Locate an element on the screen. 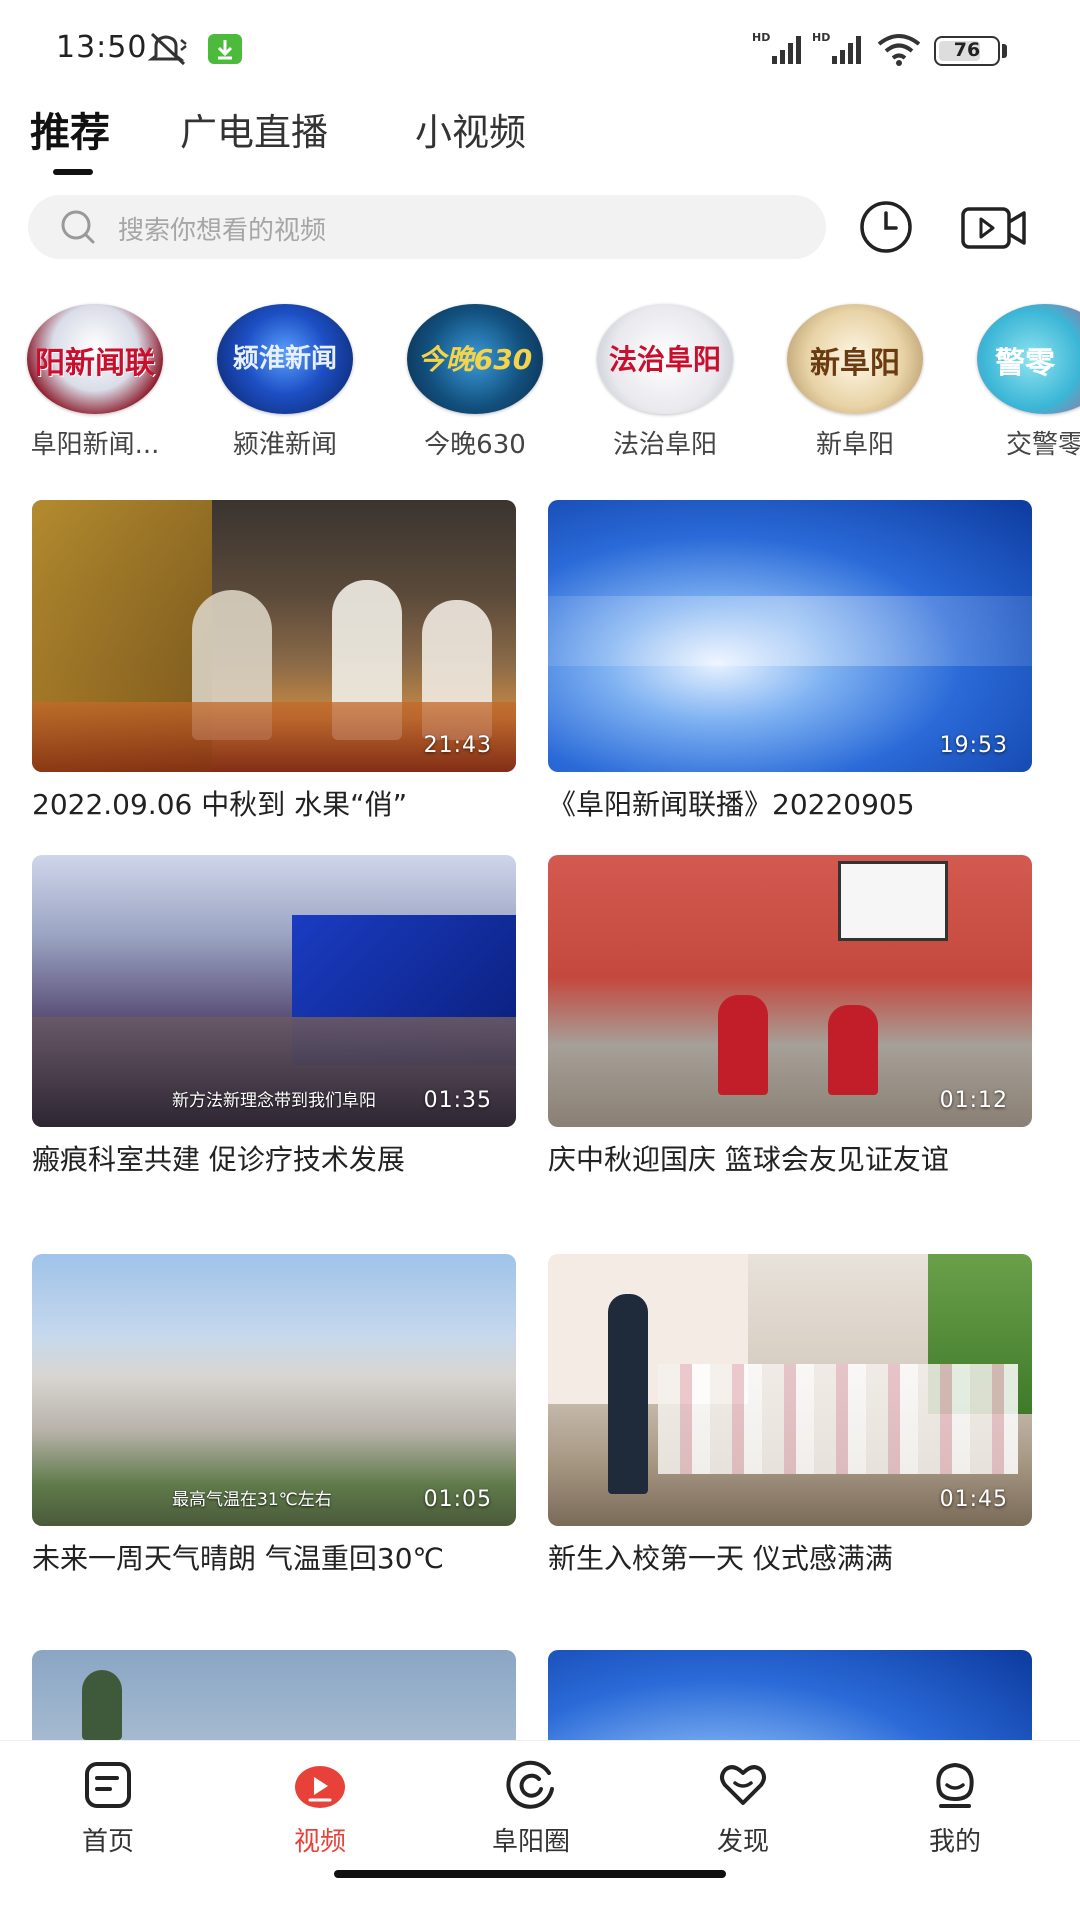 The height and width of the screenshot is (1920, 1080). tab-indicator is located at coordinates (73, 172).